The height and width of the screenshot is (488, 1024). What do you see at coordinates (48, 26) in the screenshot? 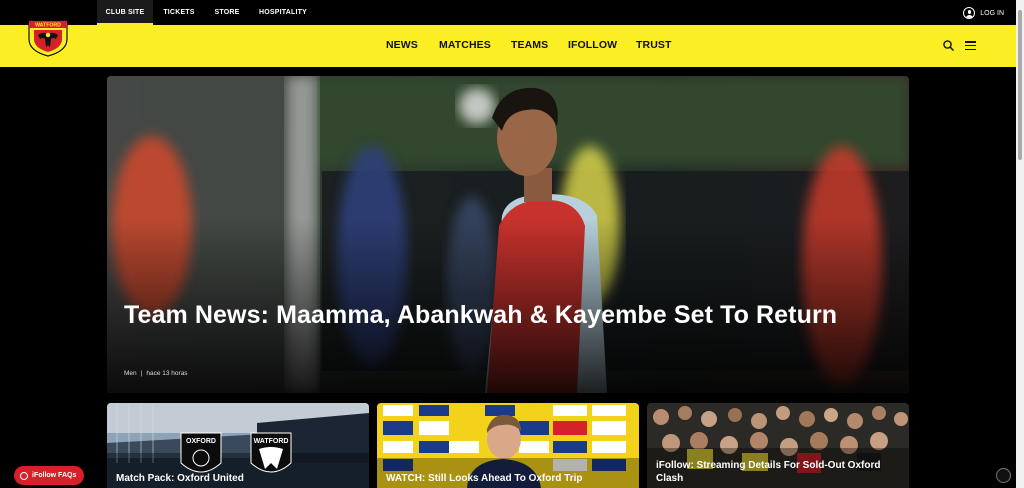
I see `crest-text: WATFORD` at bounding box center [48, 26].